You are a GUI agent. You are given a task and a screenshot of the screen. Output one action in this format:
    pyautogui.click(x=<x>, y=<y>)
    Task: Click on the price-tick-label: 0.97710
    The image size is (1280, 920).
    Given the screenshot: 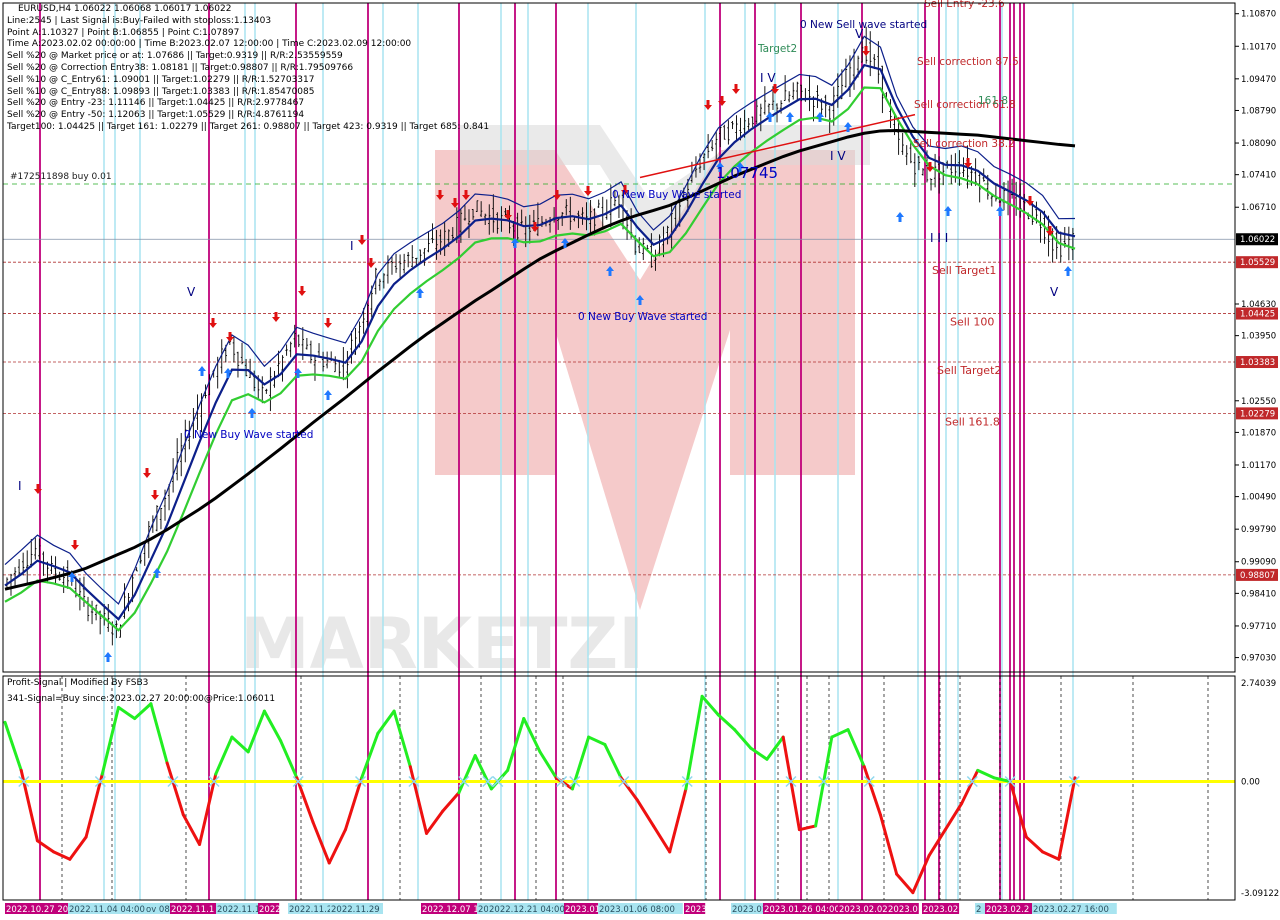 What is the action you would take?
    pyautogui.click(x=1258, y=627)
    